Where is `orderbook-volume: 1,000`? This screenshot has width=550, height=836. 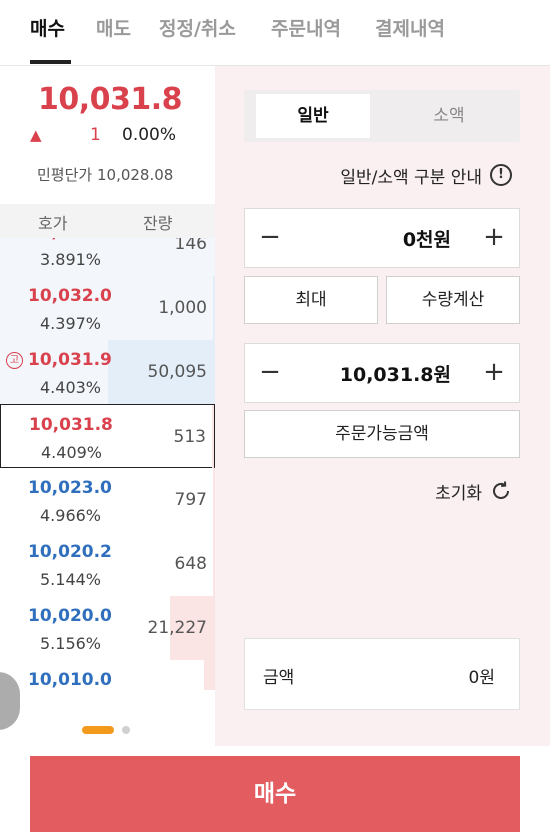
orderbook-volume: 1,000 is located at coordinates (182, 308).